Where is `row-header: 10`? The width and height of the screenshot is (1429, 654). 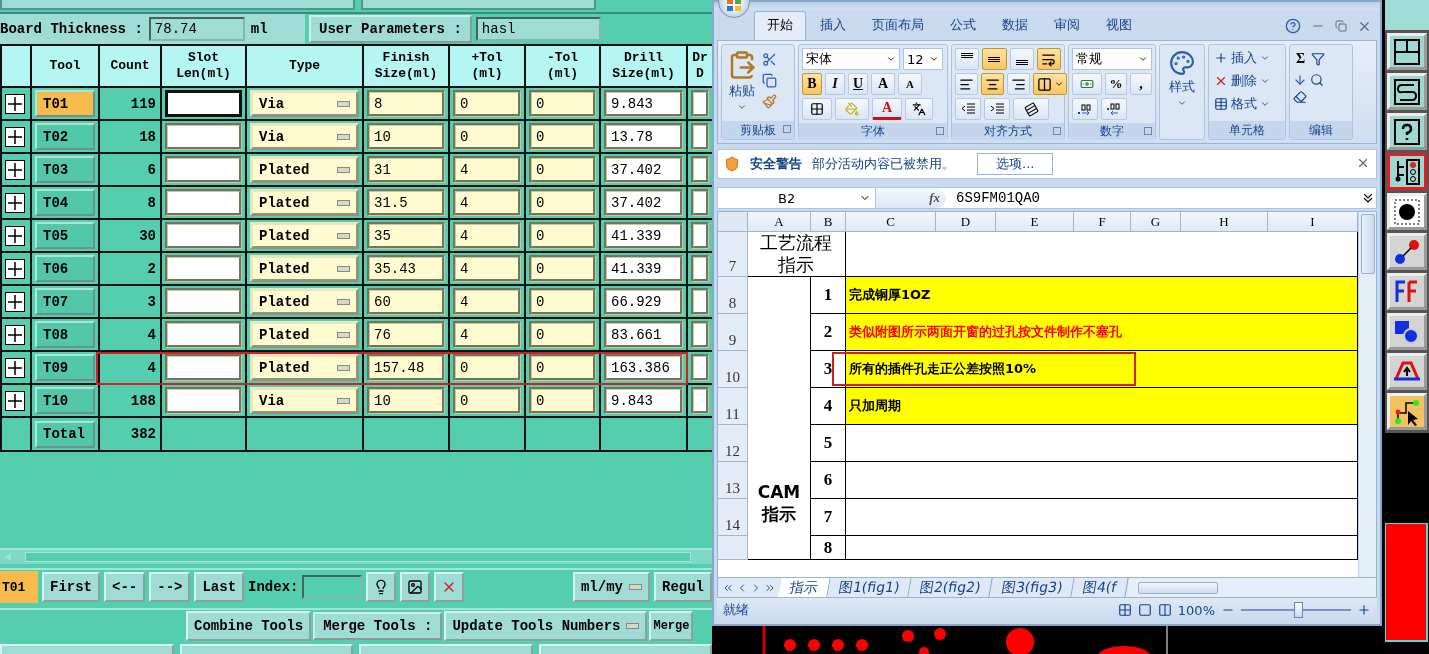
row-header: 10 is located at coordinates (733, 369).